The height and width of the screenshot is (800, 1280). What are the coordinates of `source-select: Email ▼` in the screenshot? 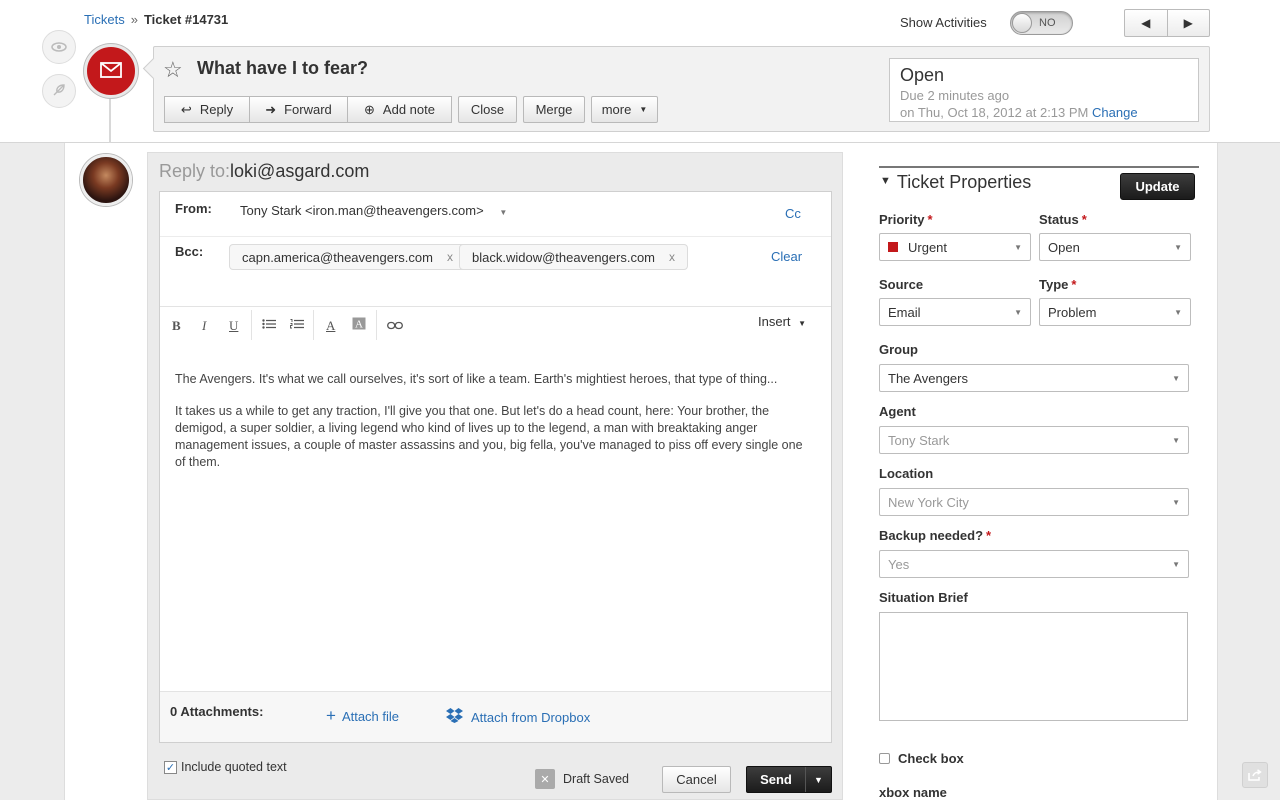 It's located at (955, 312).